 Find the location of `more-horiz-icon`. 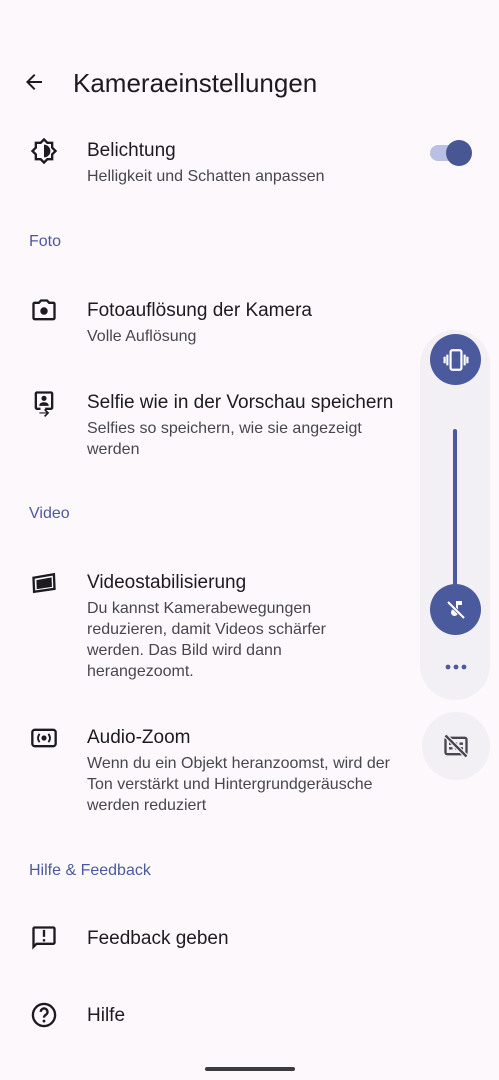

more-horiz-icon is located at coordinates (456, 667).